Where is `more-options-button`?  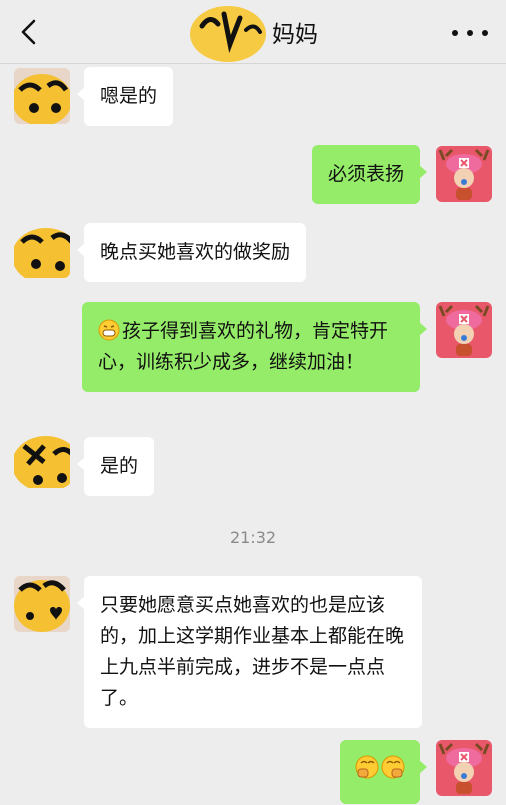
more-options-button is located at coordinates (470, 33).